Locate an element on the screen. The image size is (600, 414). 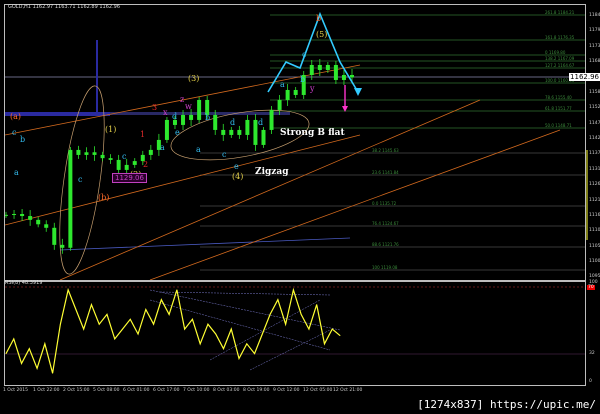
price-axis-label: 1158.06 is located at coordinates (594, 92).